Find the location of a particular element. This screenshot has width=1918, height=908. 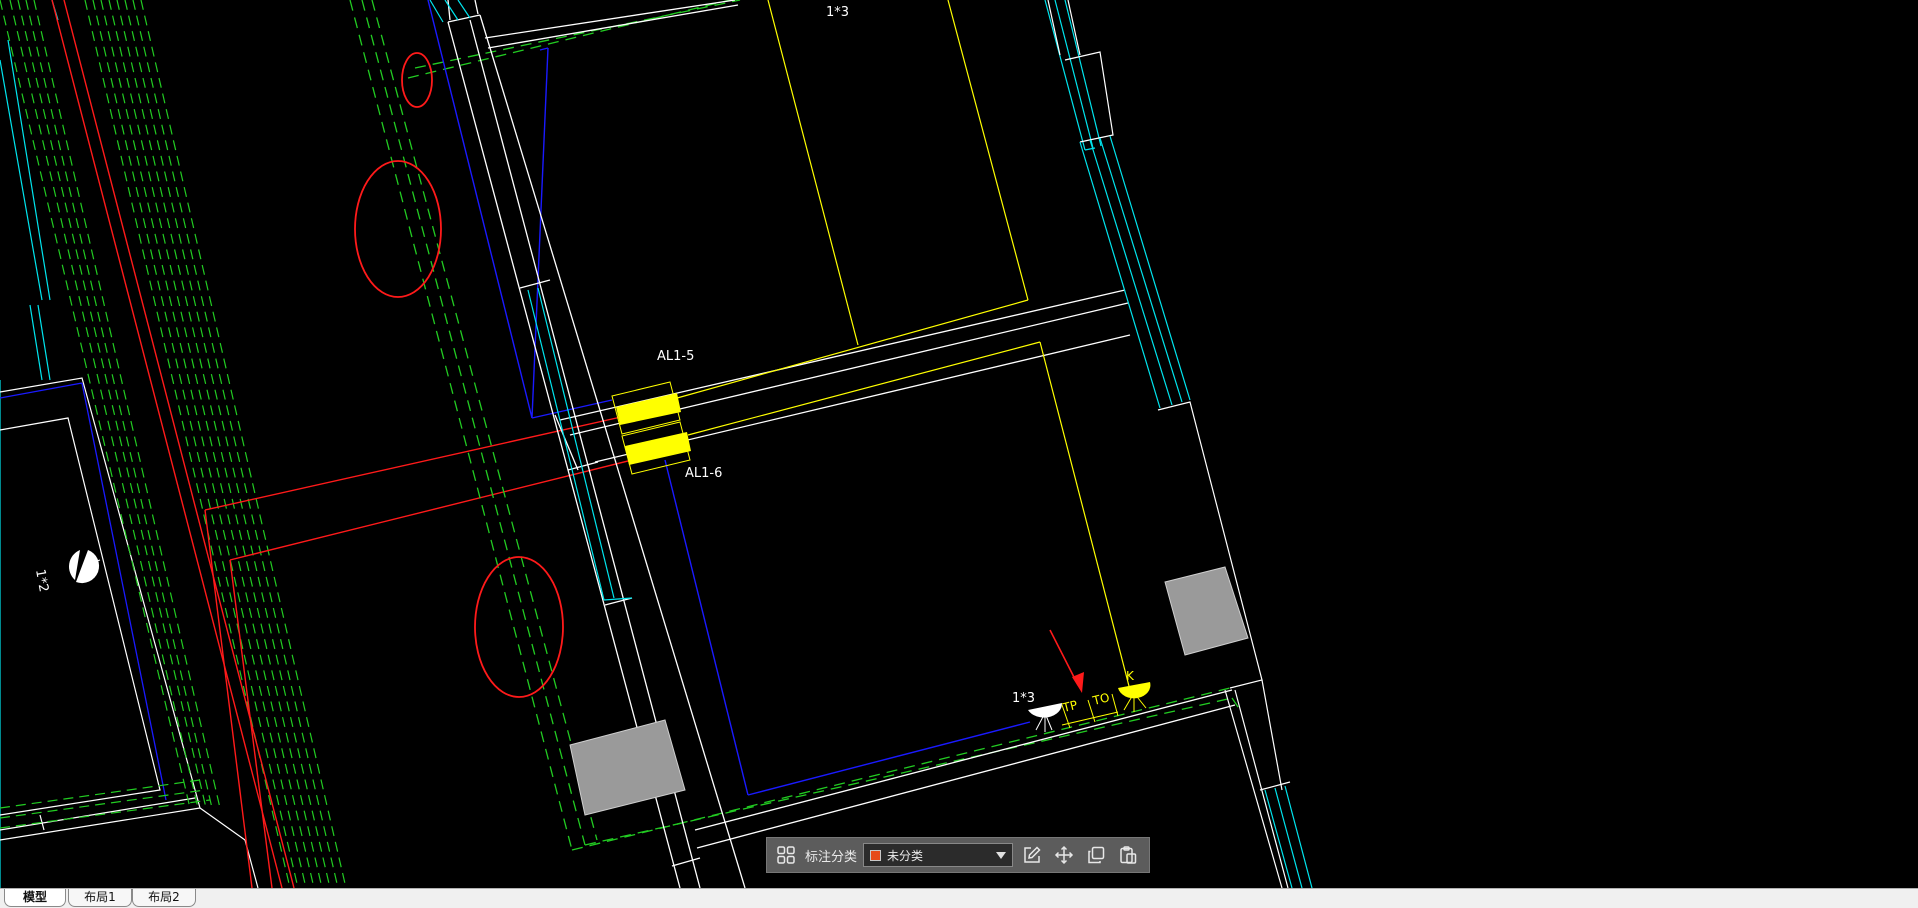

layout-tab-bar: 模型 布局1 布局2 is located at coordinates (959, 898).